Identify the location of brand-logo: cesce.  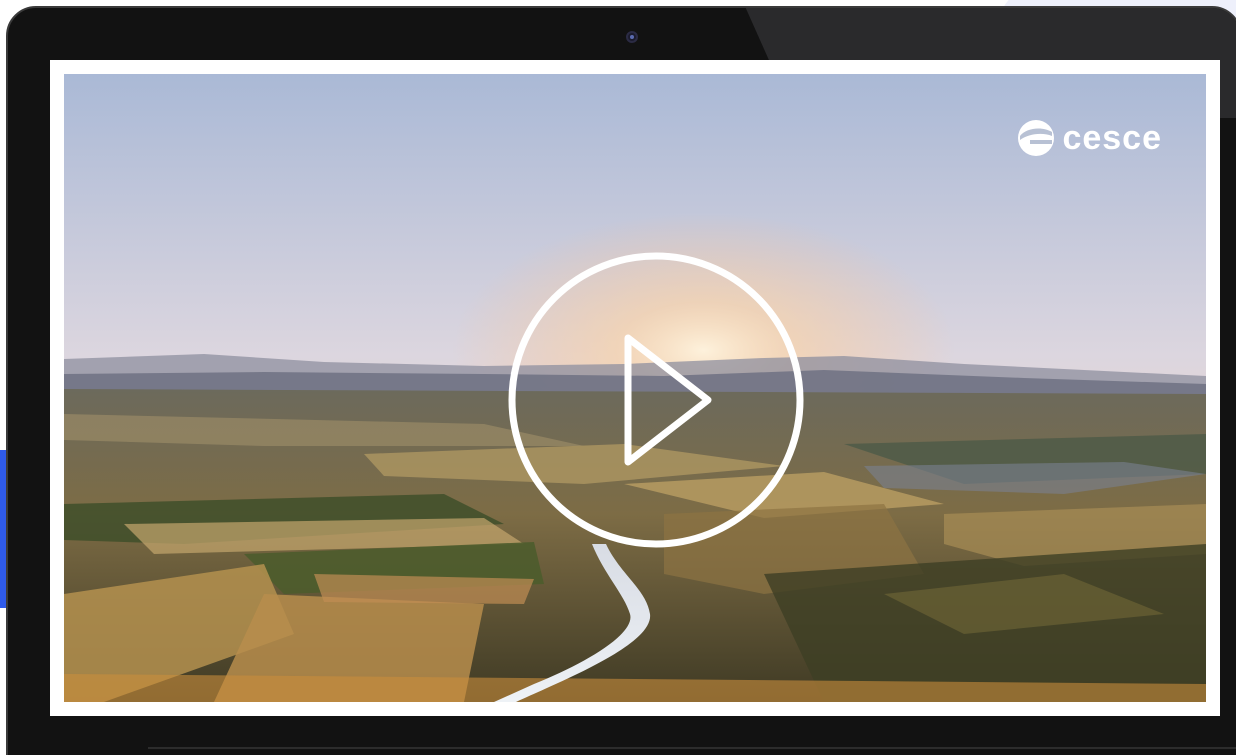
(1089, 138).